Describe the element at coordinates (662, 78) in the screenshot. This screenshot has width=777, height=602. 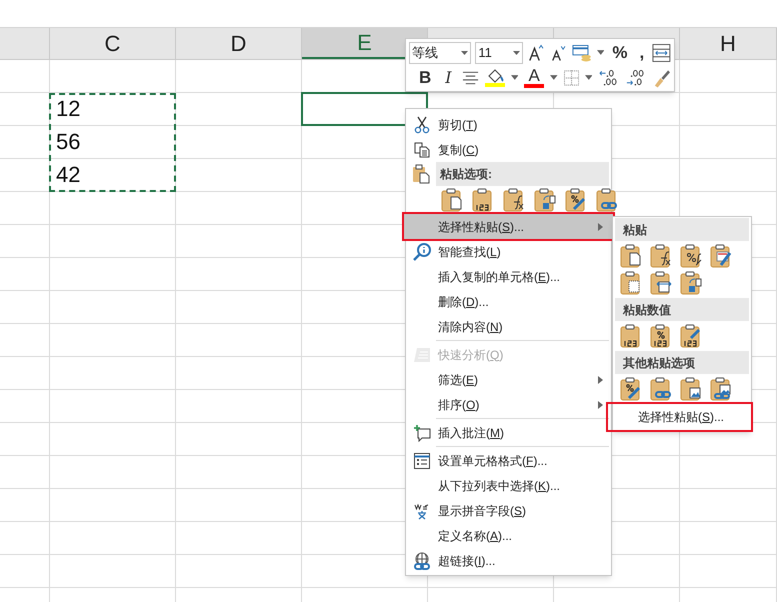
I see `format-painter-icon` at that location.